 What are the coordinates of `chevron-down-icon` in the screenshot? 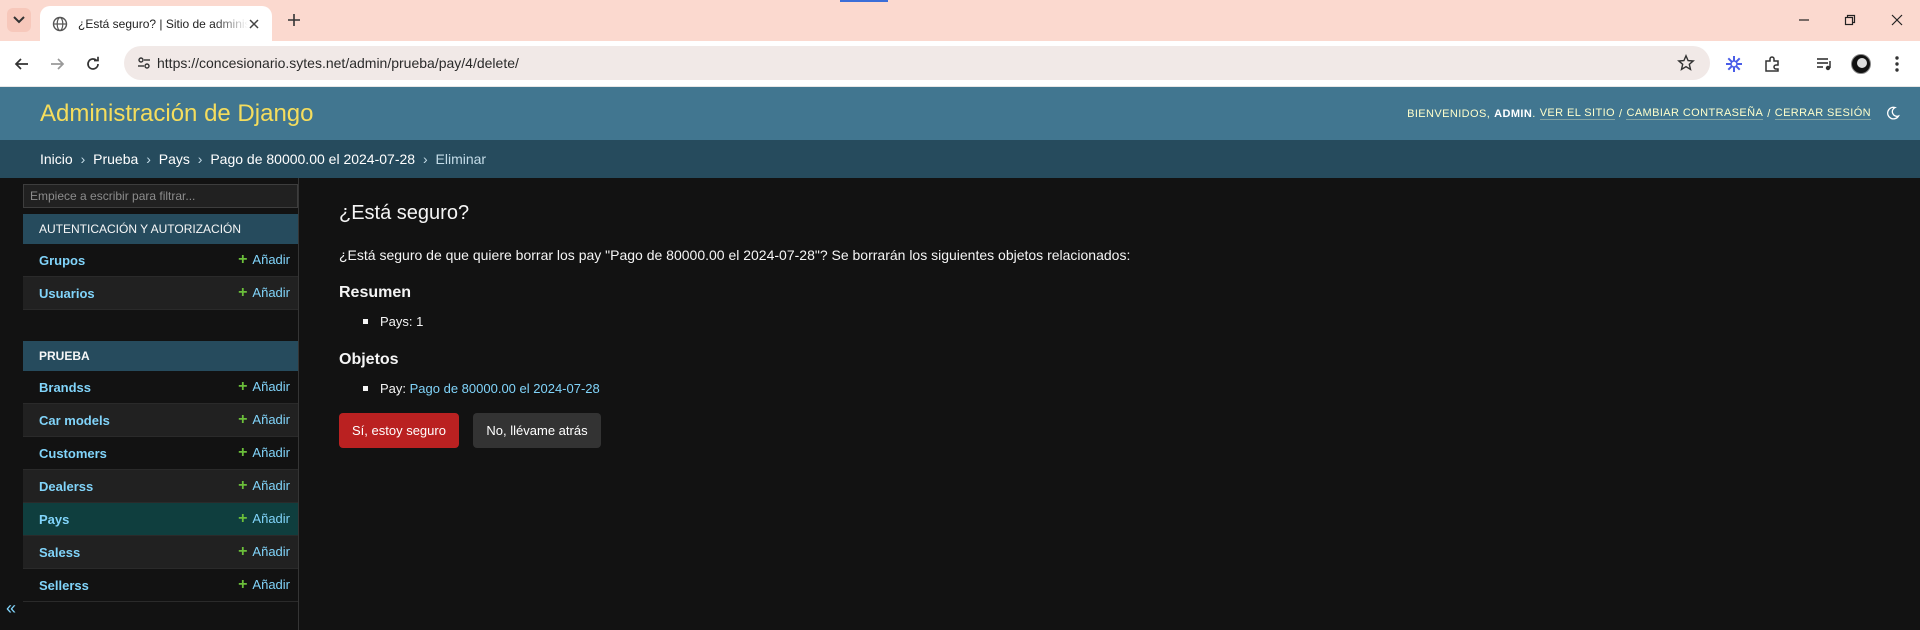 It's located at (19, 20).